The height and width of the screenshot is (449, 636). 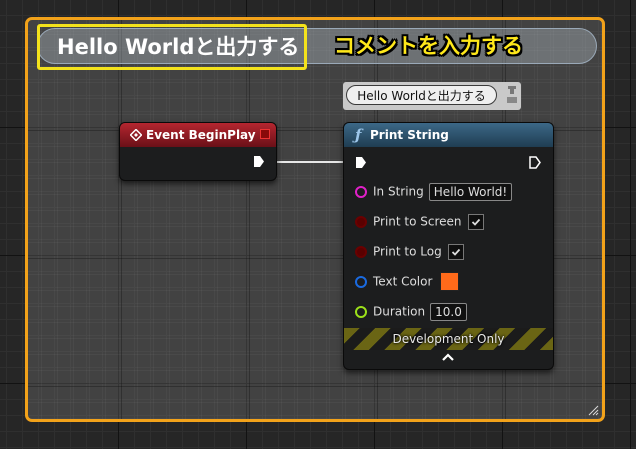 What do you see at coordinates (512, 95) in the screenshot?
I see `pin-icon` at bounding box center [512, 95].